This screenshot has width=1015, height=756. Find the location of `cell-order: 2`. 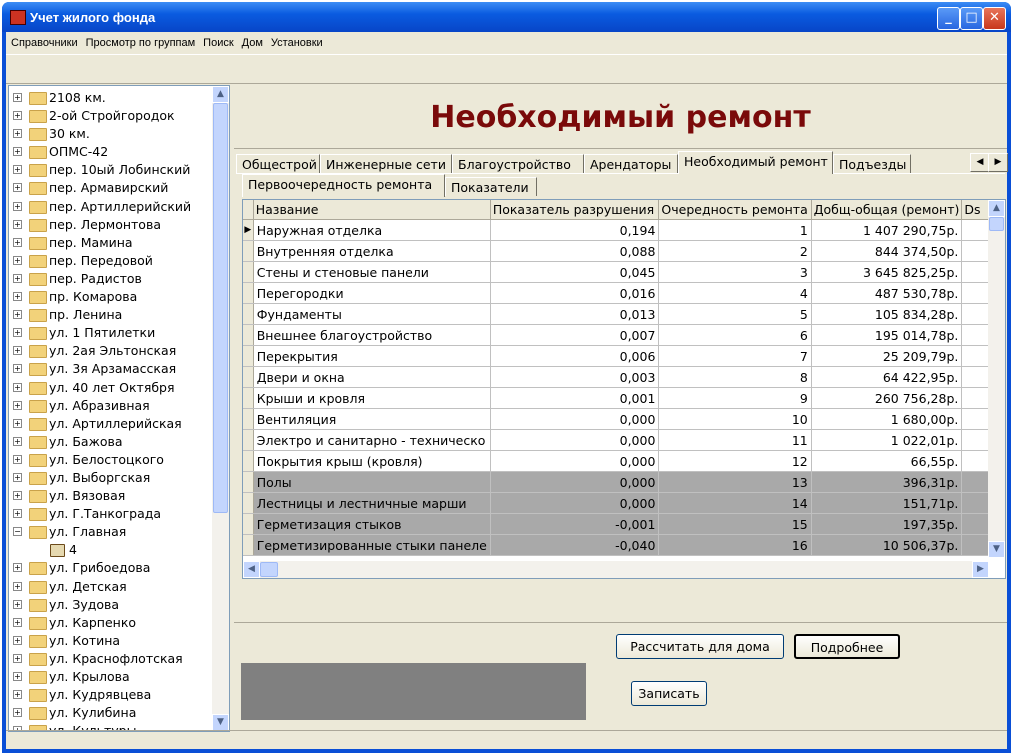

cell-order: 2 is located at coordinates (735, 251).